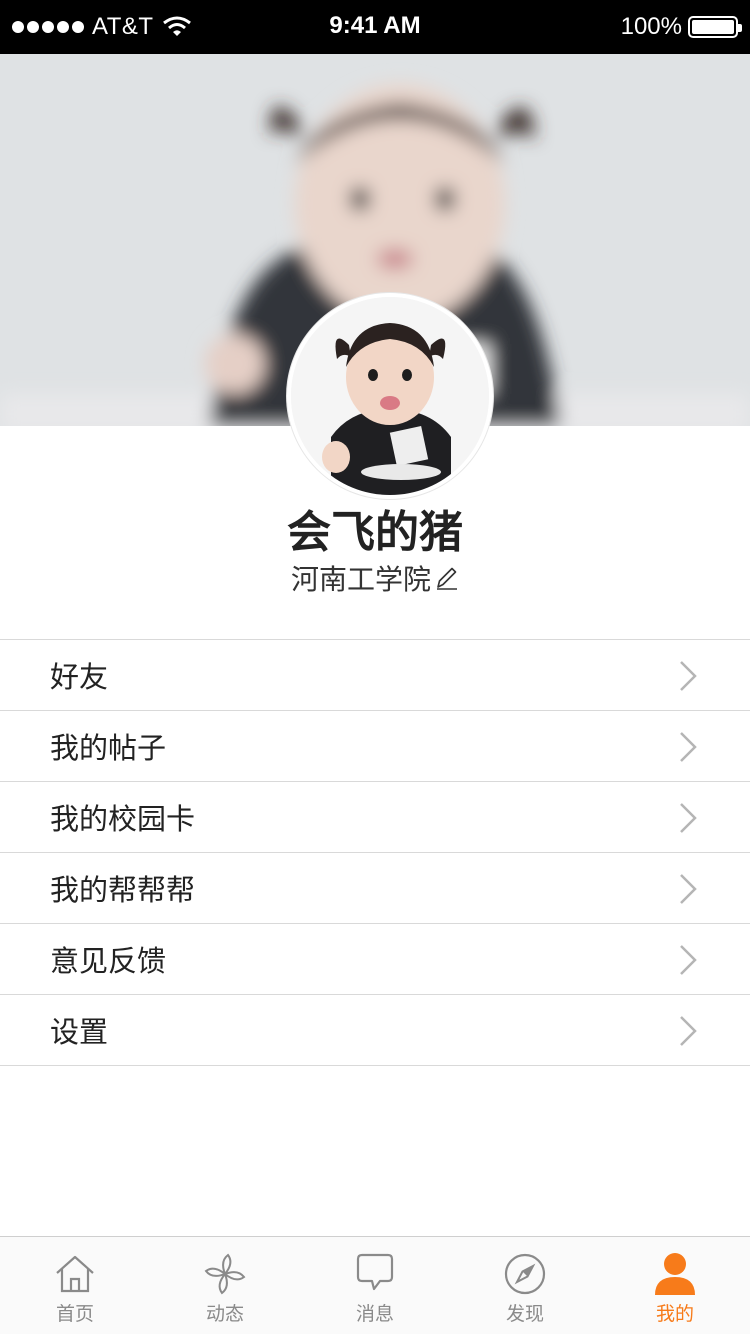 Image resolution: width=750 pixels, height=1334 pixels. Describe the element at coordinates (75, 1274) in the screenshot. I see `home-icon` at that location.